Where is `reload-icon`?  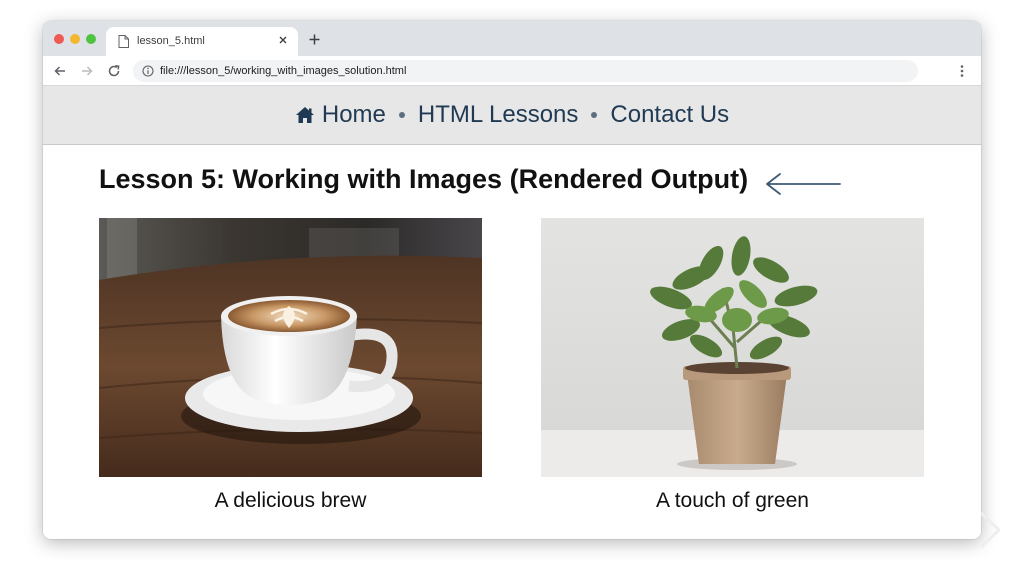 reload-icon is located at coordinates (114, 71).